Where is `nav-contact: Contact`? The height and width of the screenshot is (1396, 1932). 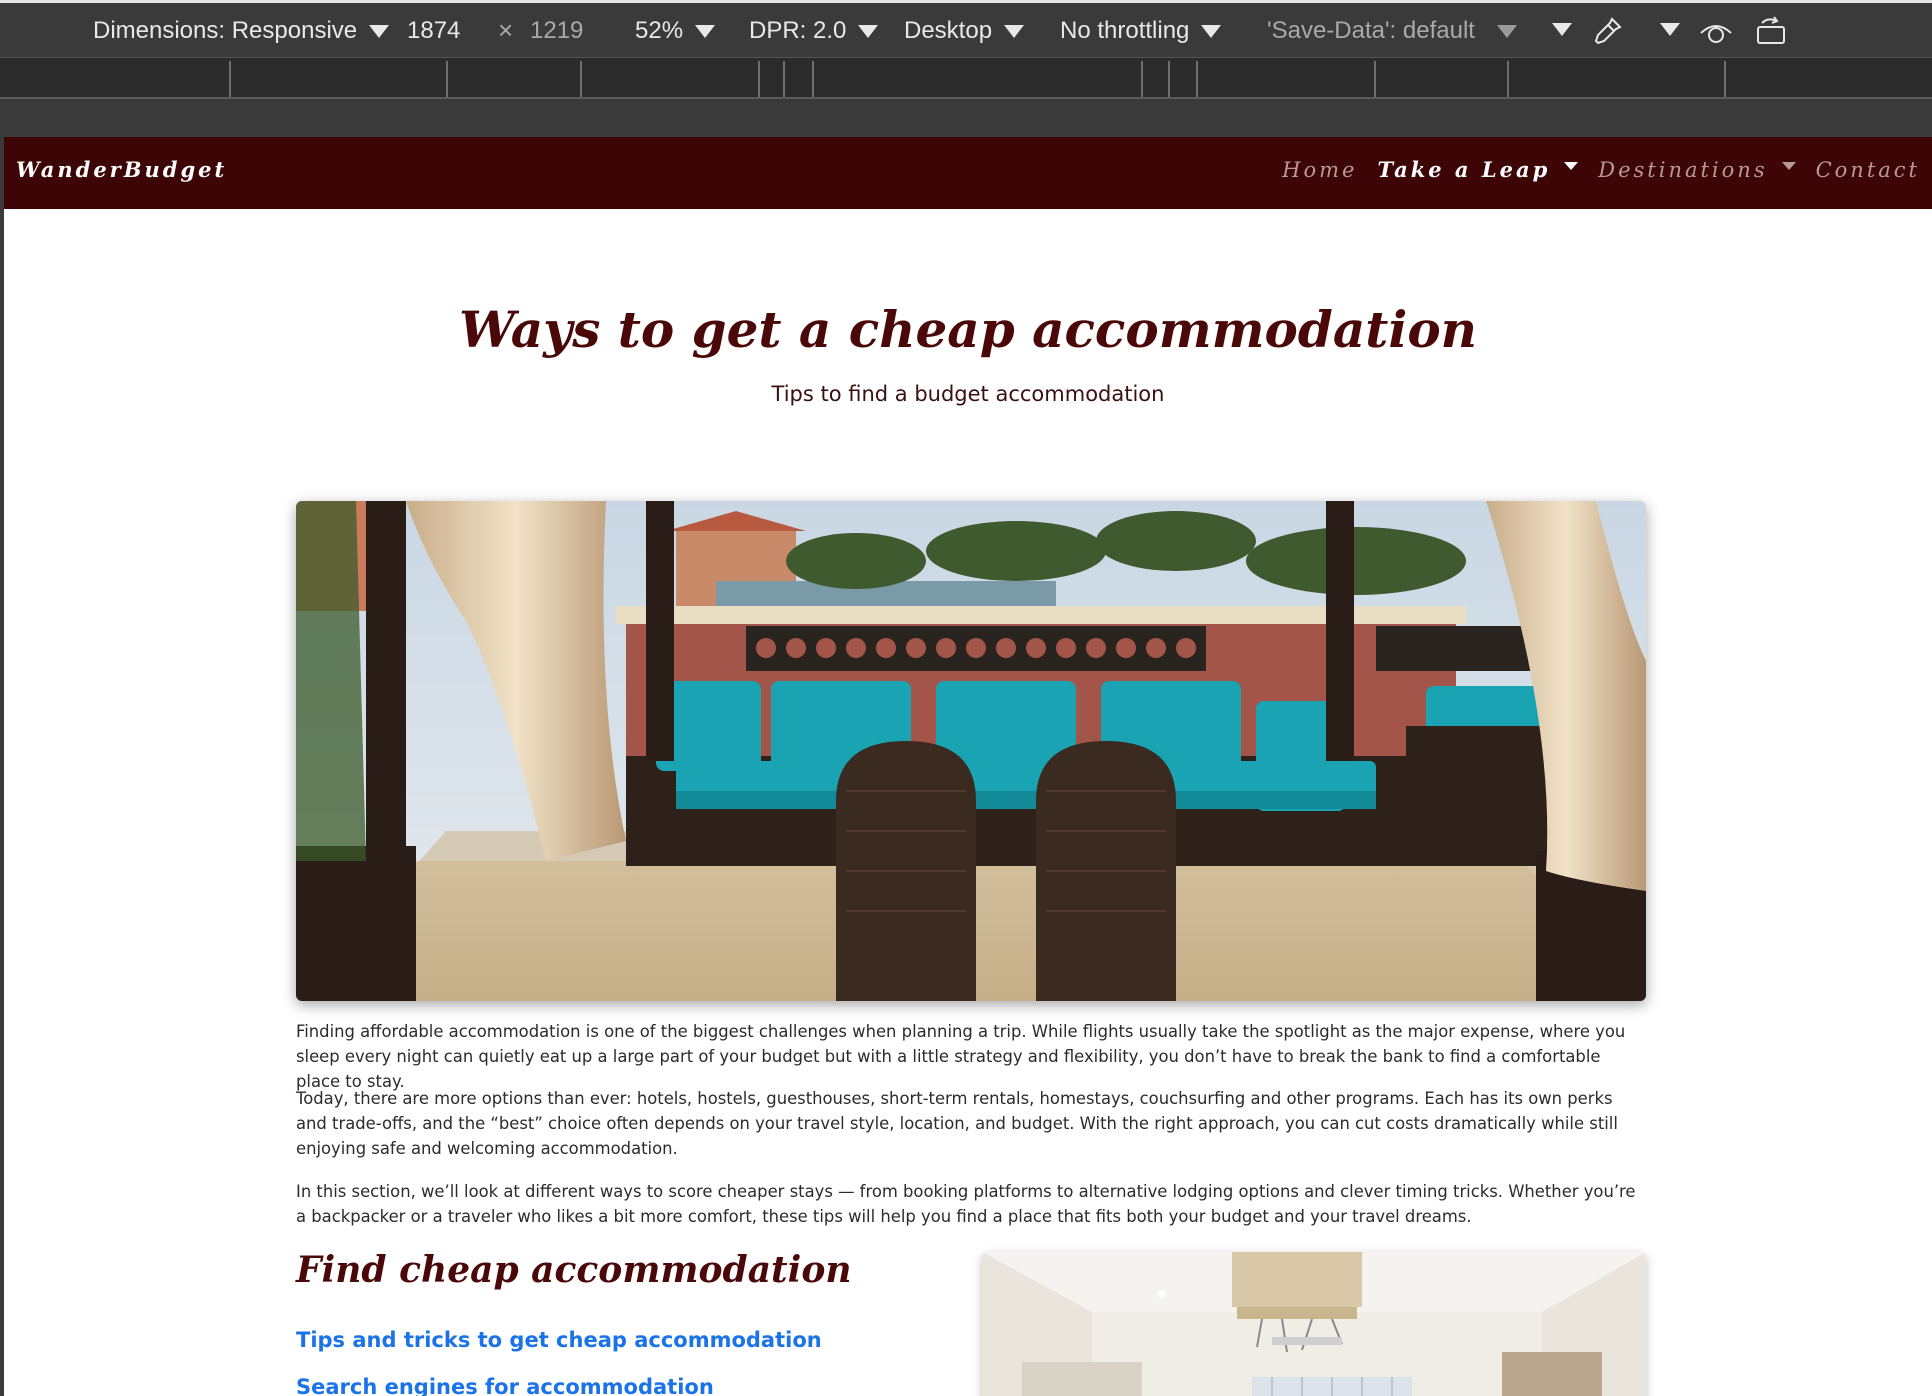
nav-contact: Contact is located at coordinates (1868, 170).